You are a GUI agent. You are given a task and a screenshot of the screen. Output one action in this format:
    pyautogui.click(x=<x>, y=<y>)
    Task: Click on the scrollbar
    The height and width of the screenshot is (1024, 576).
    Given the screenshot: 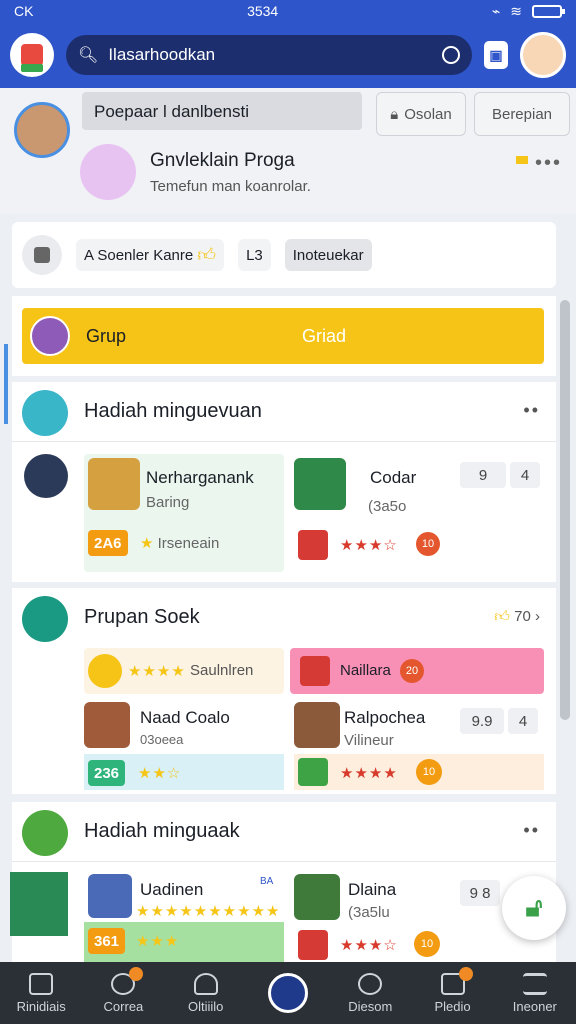 What is the action you would take?
    pyautogui.click(x=565, y=510)
    